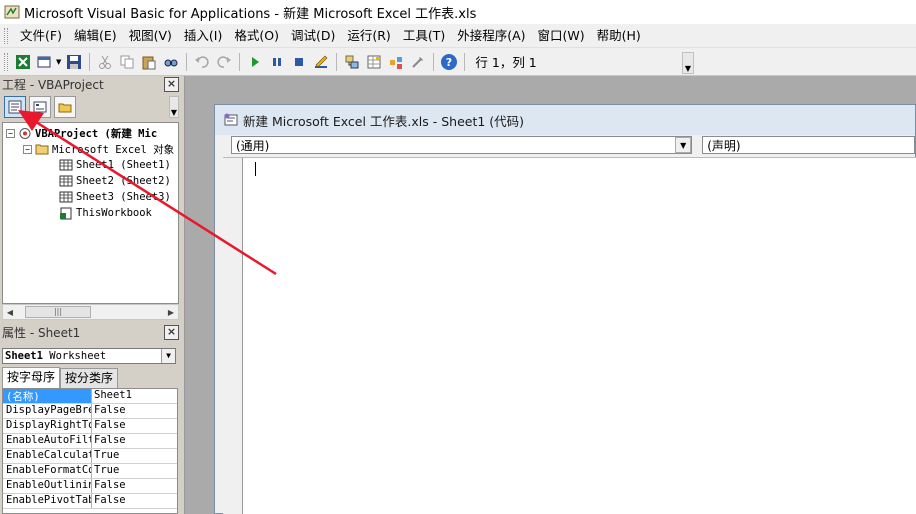  Describe the element at coordinates (224, 62) in the screenshot. I see `redo-icon` at that location.